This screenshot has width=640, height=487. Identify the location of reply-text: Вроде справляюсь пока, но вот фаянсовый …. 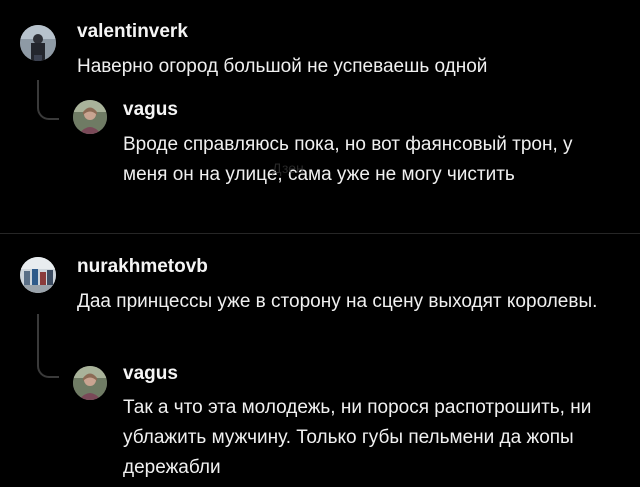
(348, 159).